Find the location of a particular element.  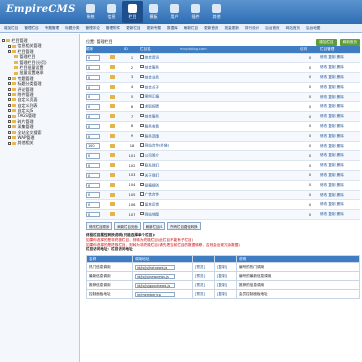

address-field: /d/js/js/goodnews.js is located at coordinates (155, 285).